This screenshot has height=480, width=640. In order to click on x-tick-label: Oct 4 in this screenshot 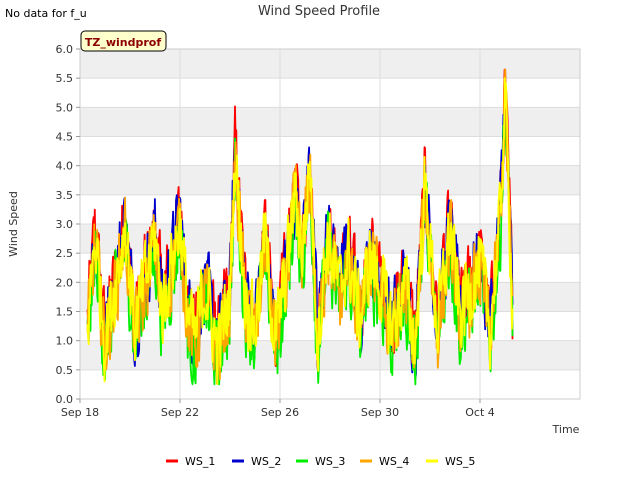, I will do `click(480, 412)`.